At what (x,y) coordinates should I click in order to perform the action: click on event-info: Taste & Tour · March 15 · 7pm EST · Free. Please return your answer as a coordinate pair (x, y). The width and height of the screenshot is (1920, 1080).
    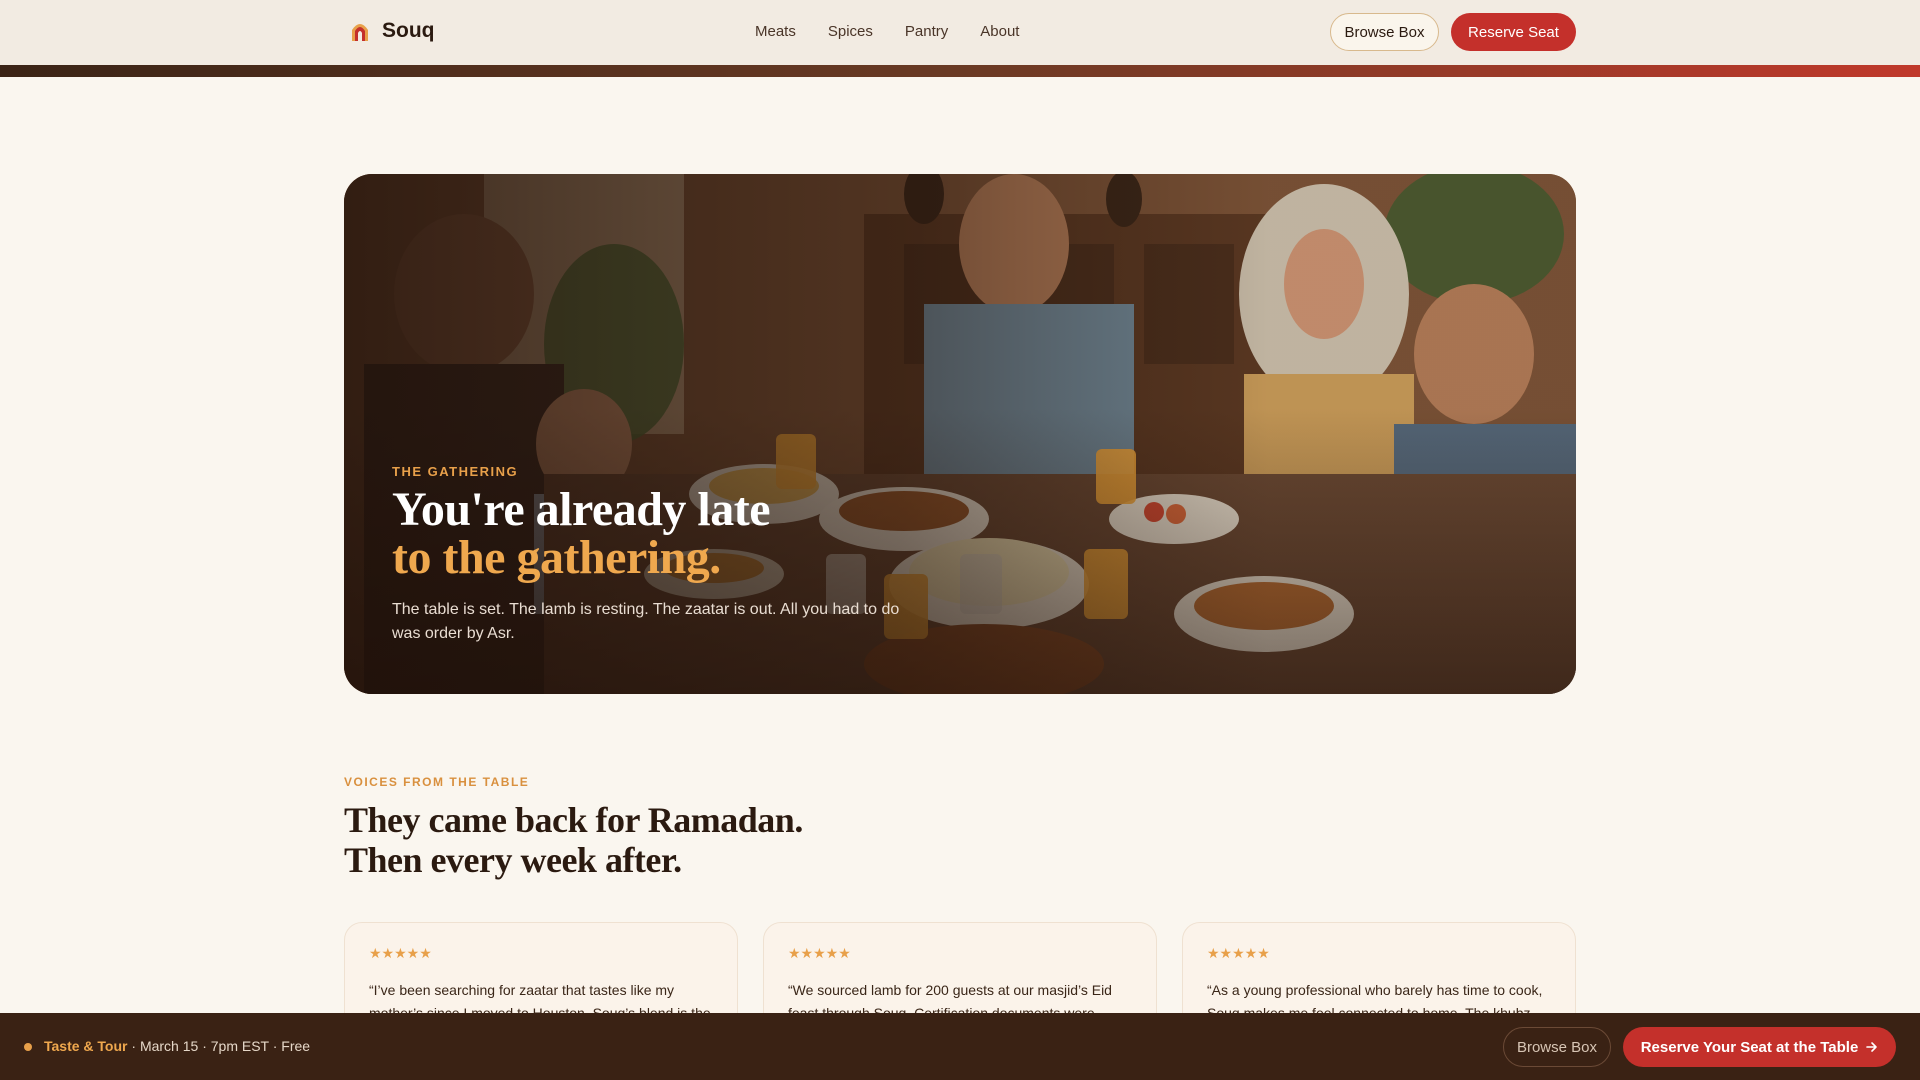
    Looking at the image, I should click on (177, 1046).